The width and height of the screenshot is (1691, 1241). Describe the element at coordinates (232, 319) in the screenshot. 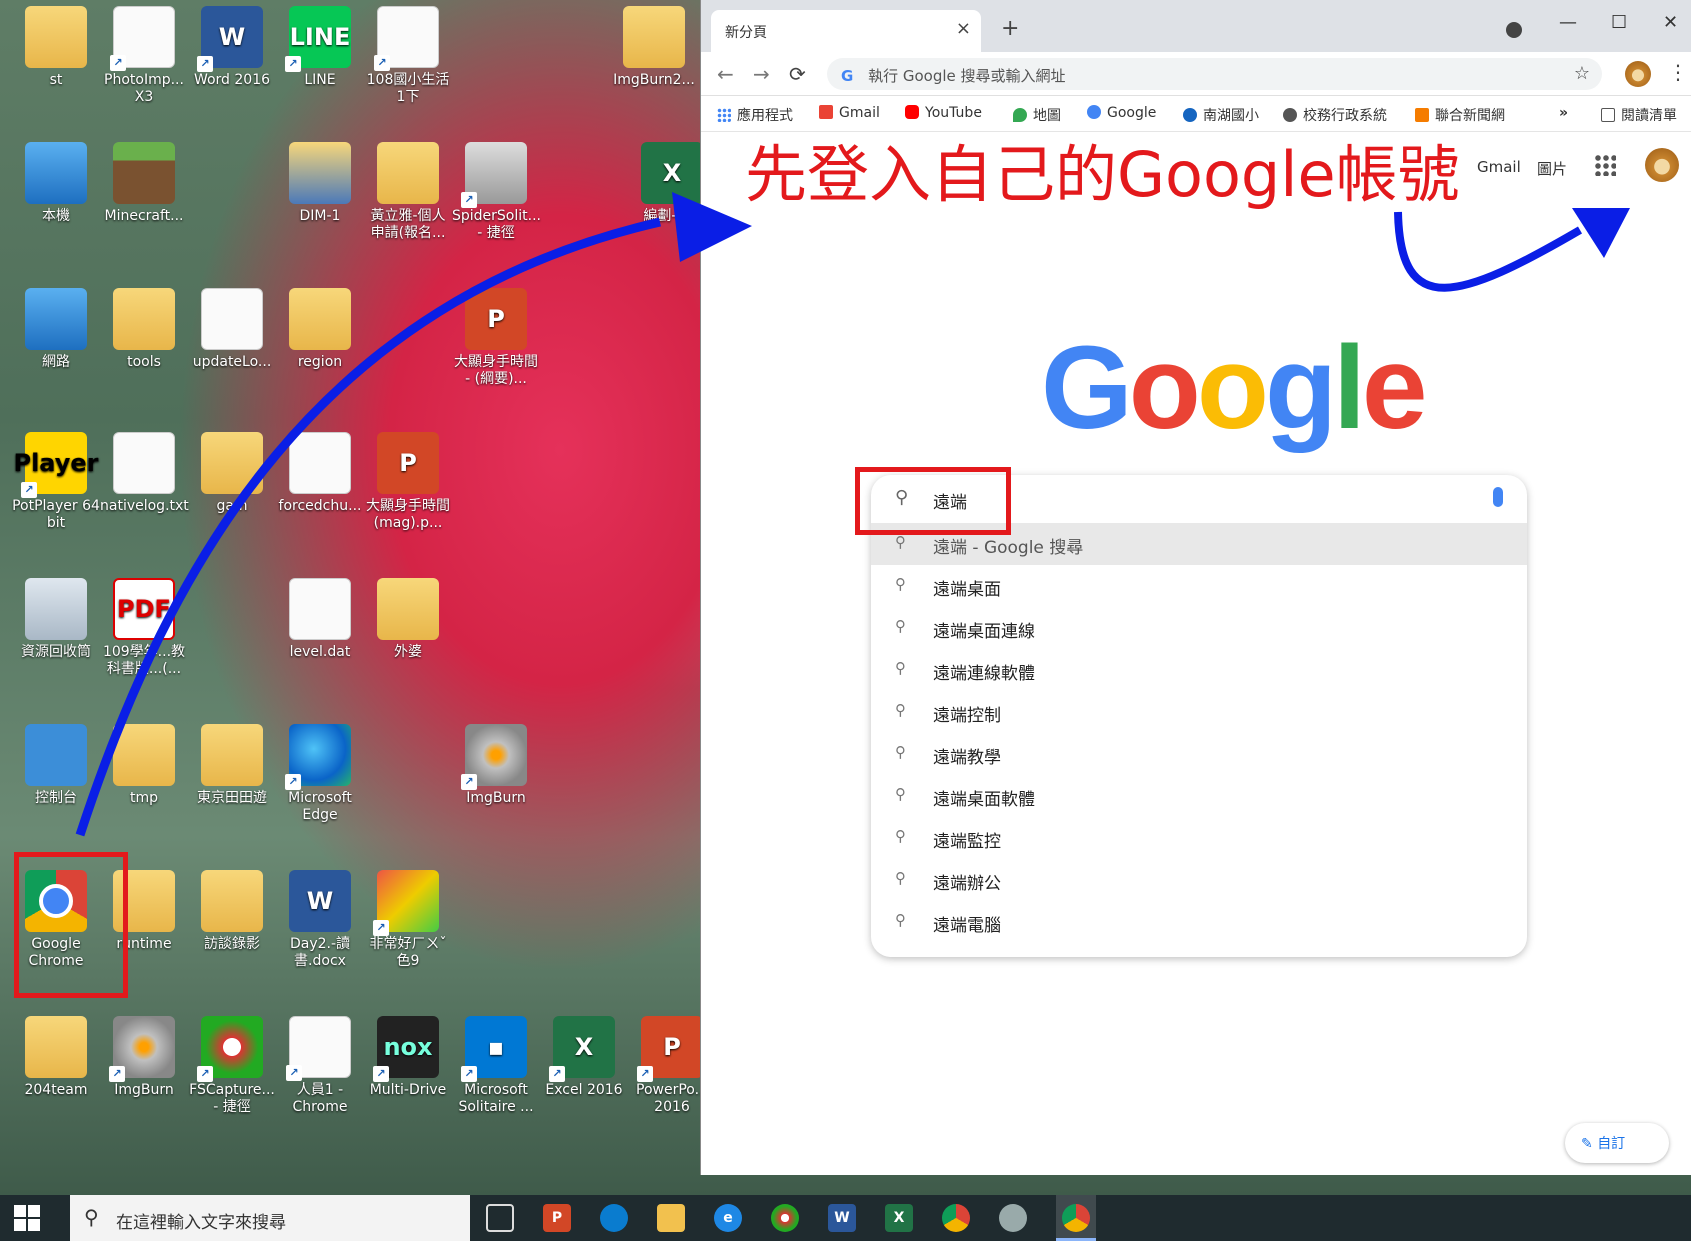

I see `document-icon` at that location.